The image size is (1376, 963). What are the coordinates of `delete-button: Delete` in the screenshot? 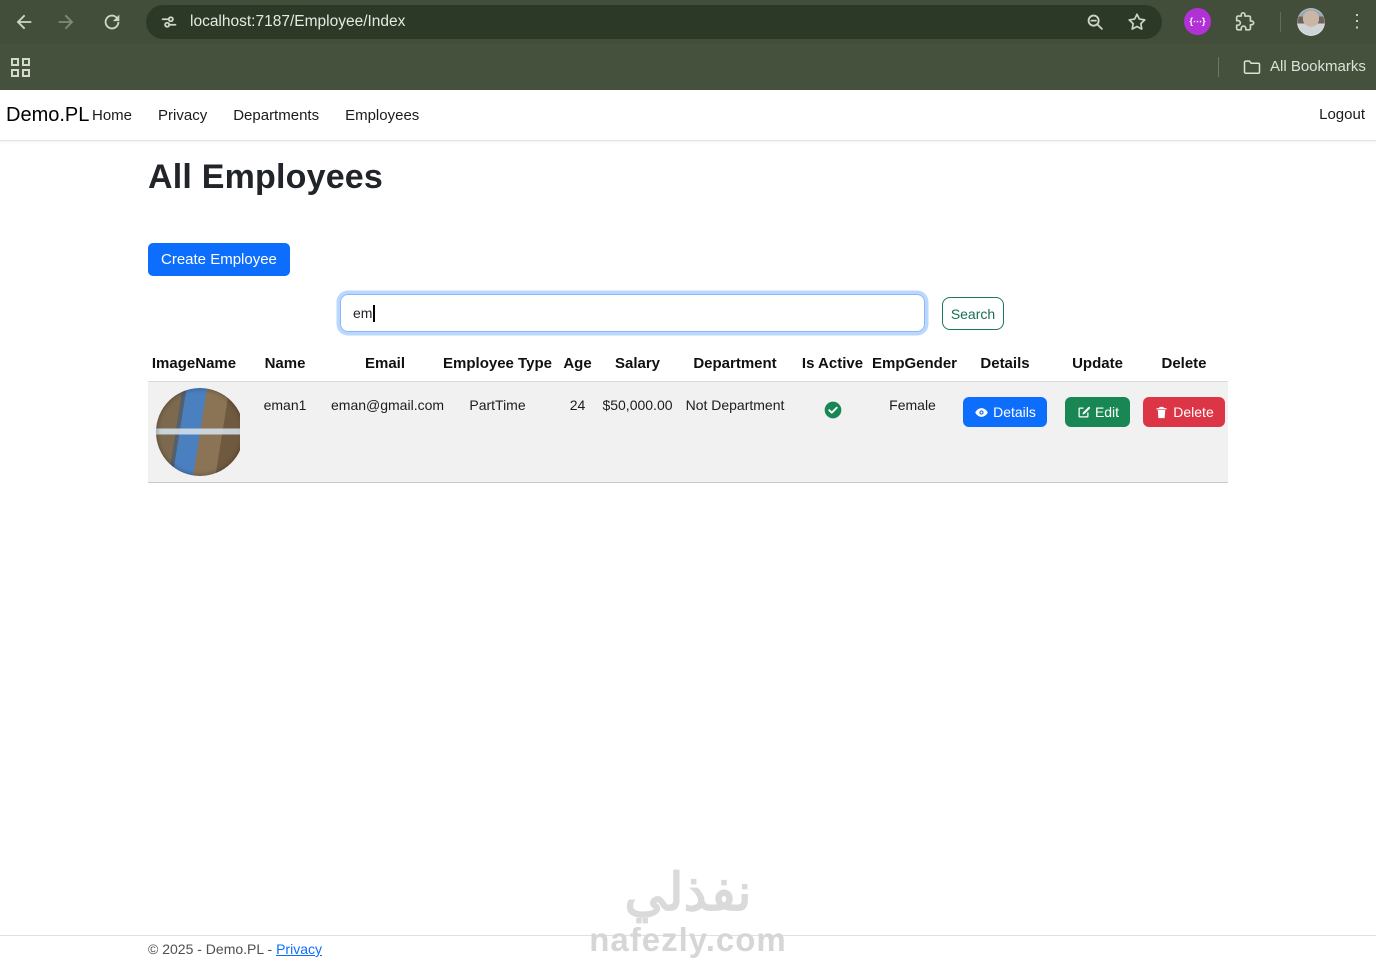 It's located at (1184, 412).